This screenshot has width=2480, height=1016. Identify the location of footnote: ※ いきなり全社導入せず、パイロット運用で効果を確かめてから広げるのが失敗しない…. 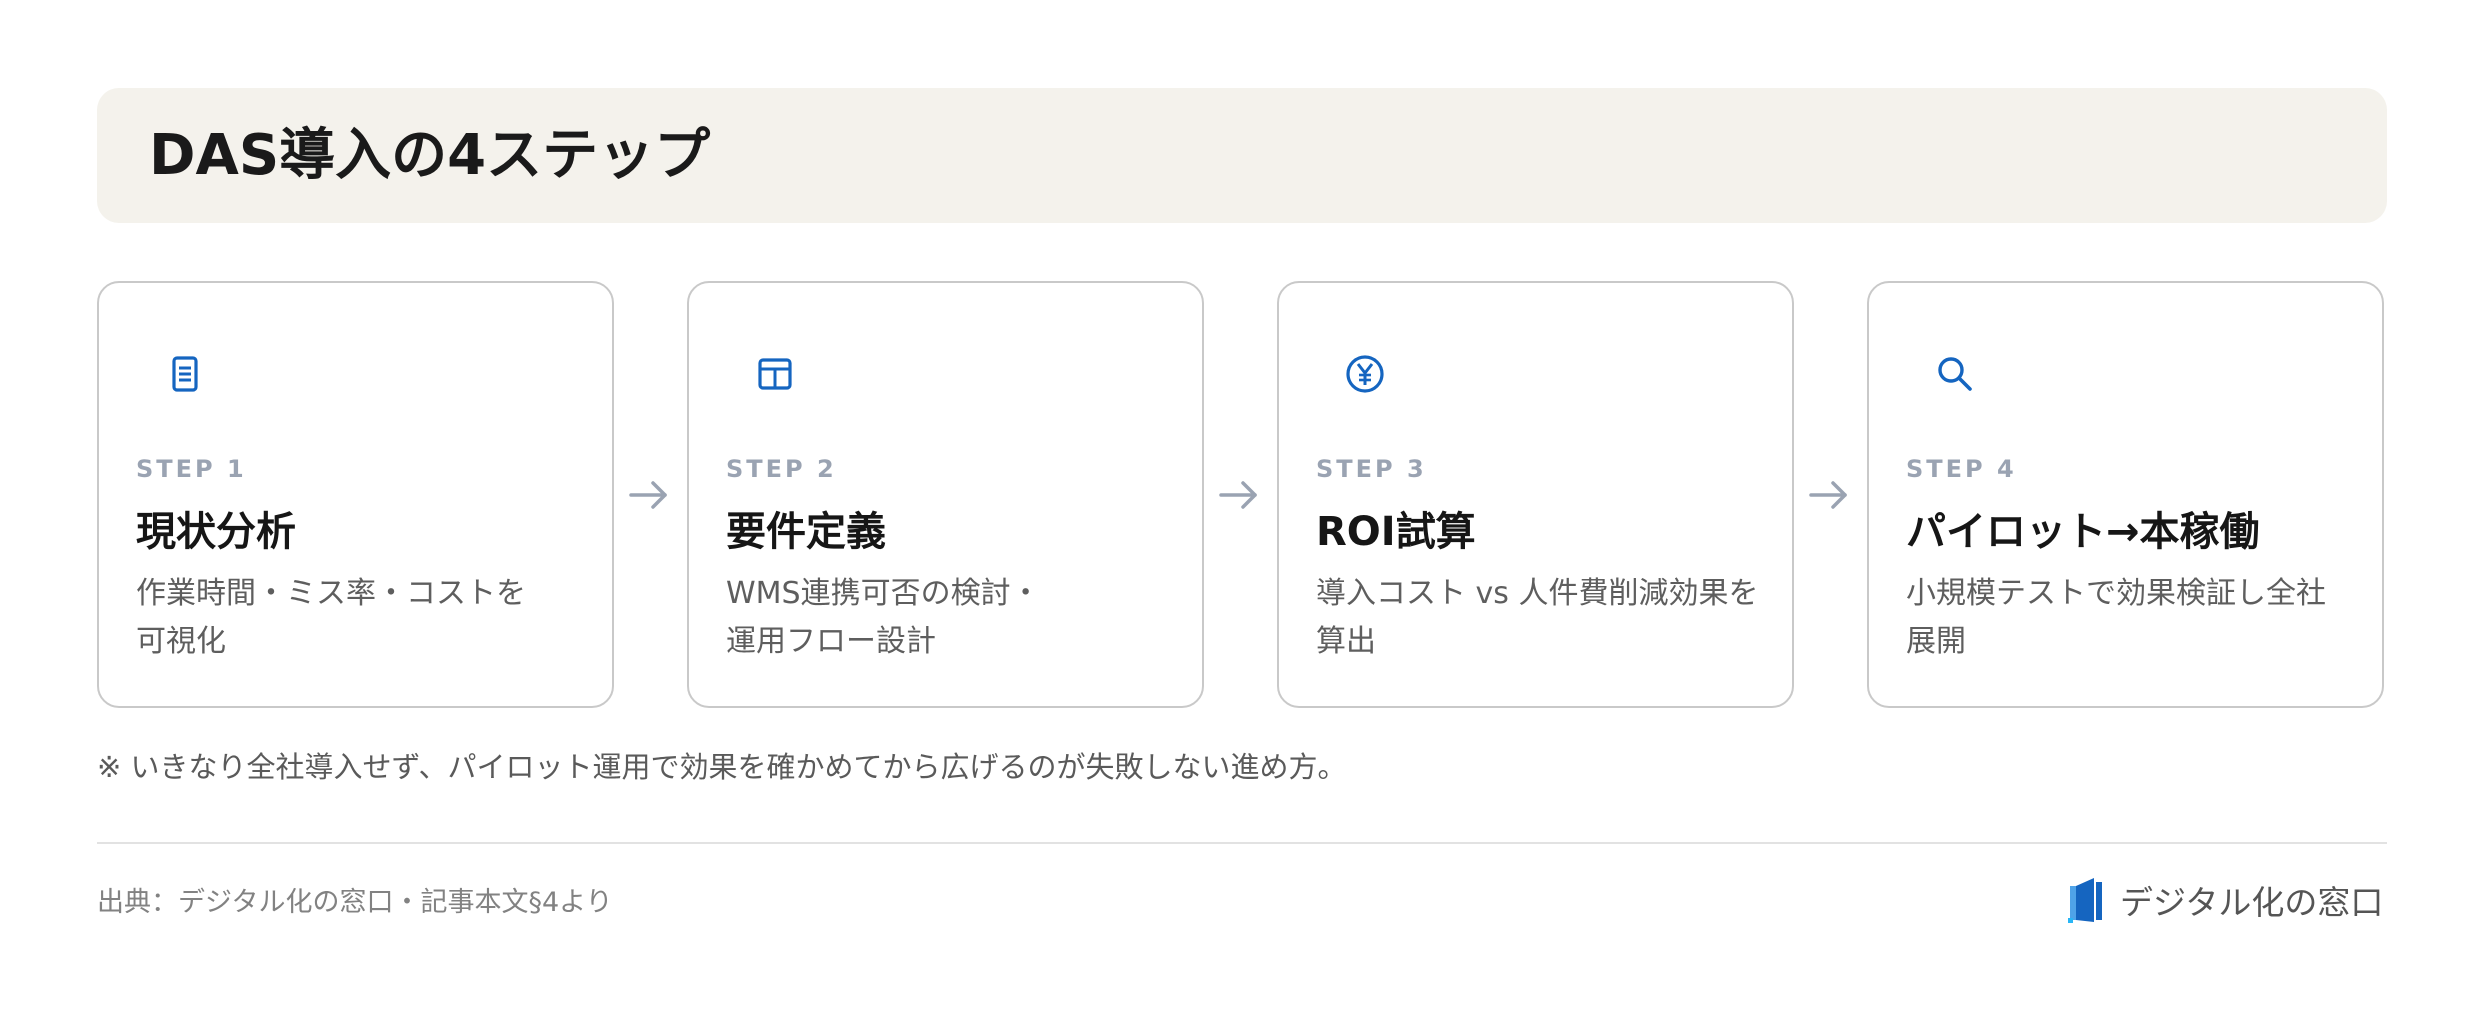
(722, 767).